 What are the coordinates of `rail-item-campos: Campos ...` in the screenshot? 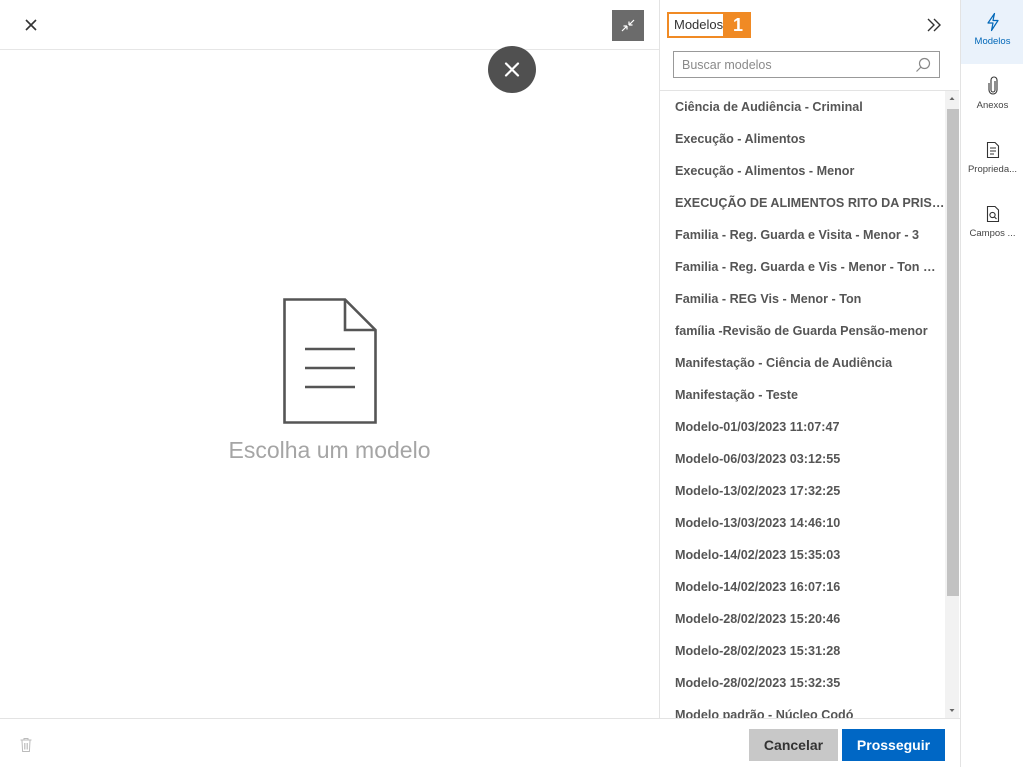 It's located at (992, 224).